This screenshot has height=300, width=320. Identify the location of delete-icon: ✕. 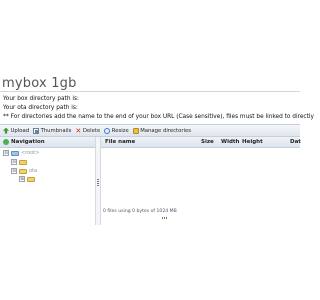
(78, 130).